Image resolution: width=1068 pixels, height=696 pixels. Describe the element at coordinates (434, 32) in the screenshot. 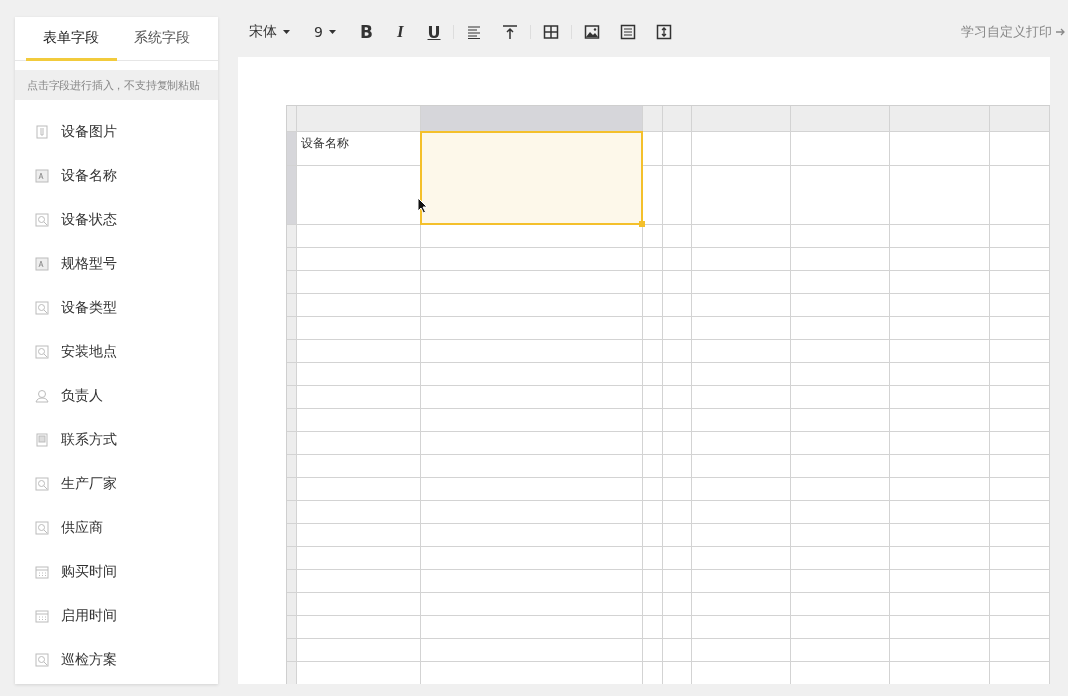

I see `underline-button: U` at that location.